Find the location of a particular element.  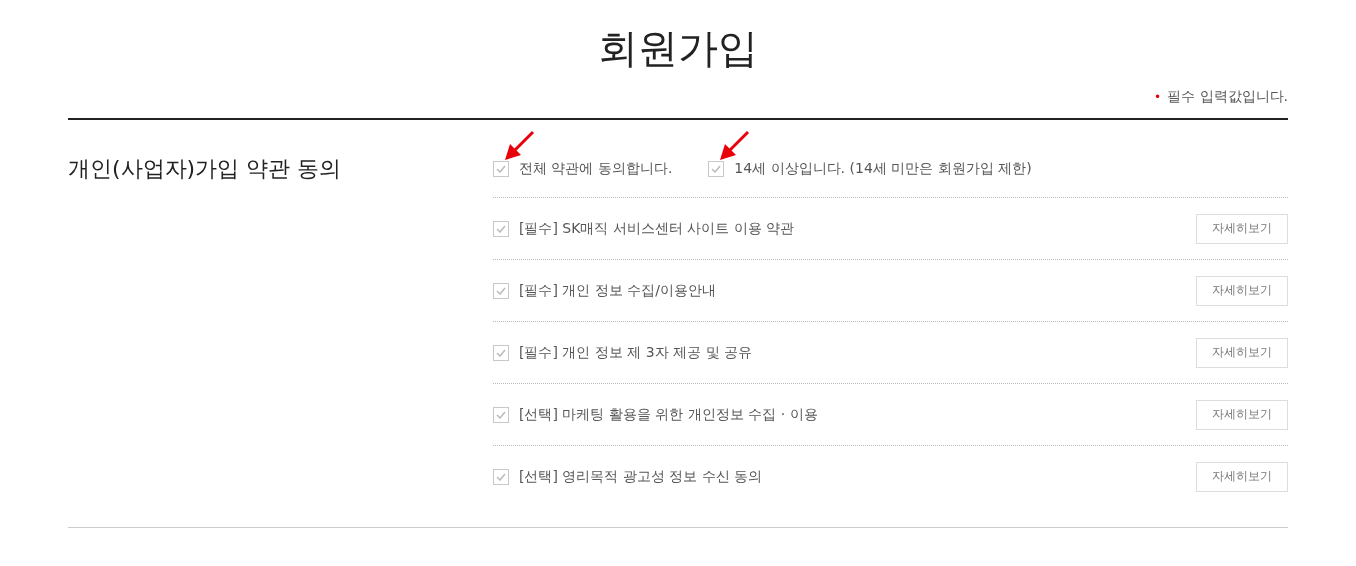

section-heading: 개인(사업자)가입 약관 동의 is located at coordinates (205, 169).